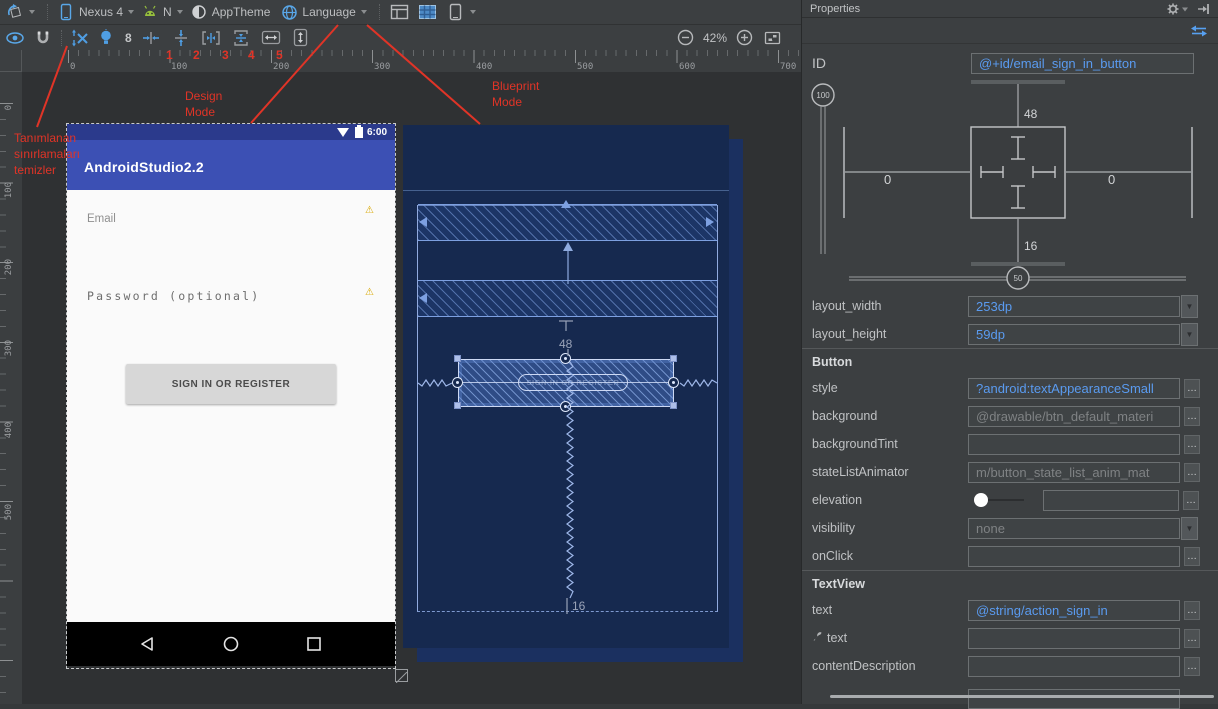 This screenshot has width=1218, height=709. What do you see at coordinates (400, 12) in the screenshot?
I see `design-mode-icon` at bounding box center [400, 12].